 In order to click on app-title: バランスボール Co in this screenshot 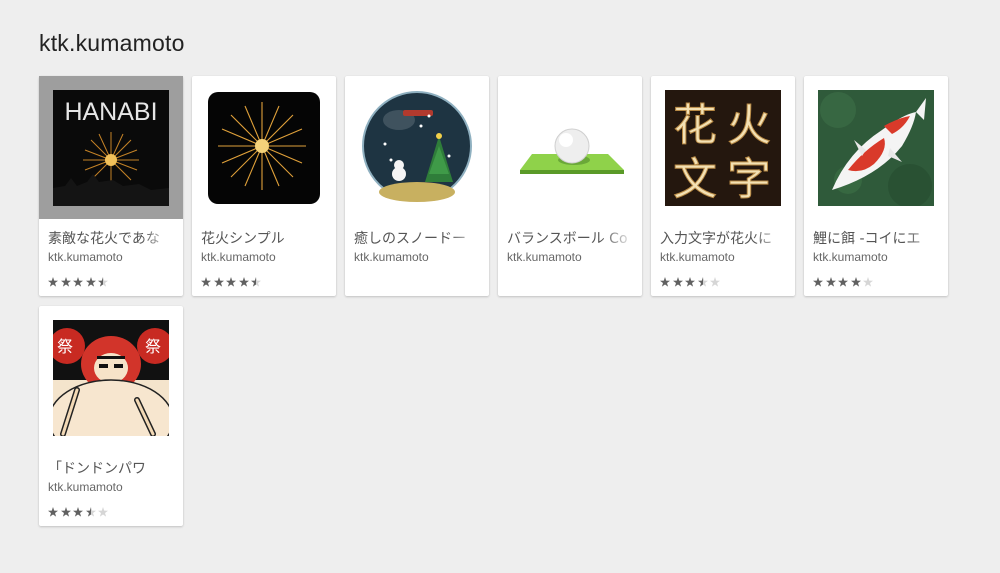, I will do `click(571, 238)`.